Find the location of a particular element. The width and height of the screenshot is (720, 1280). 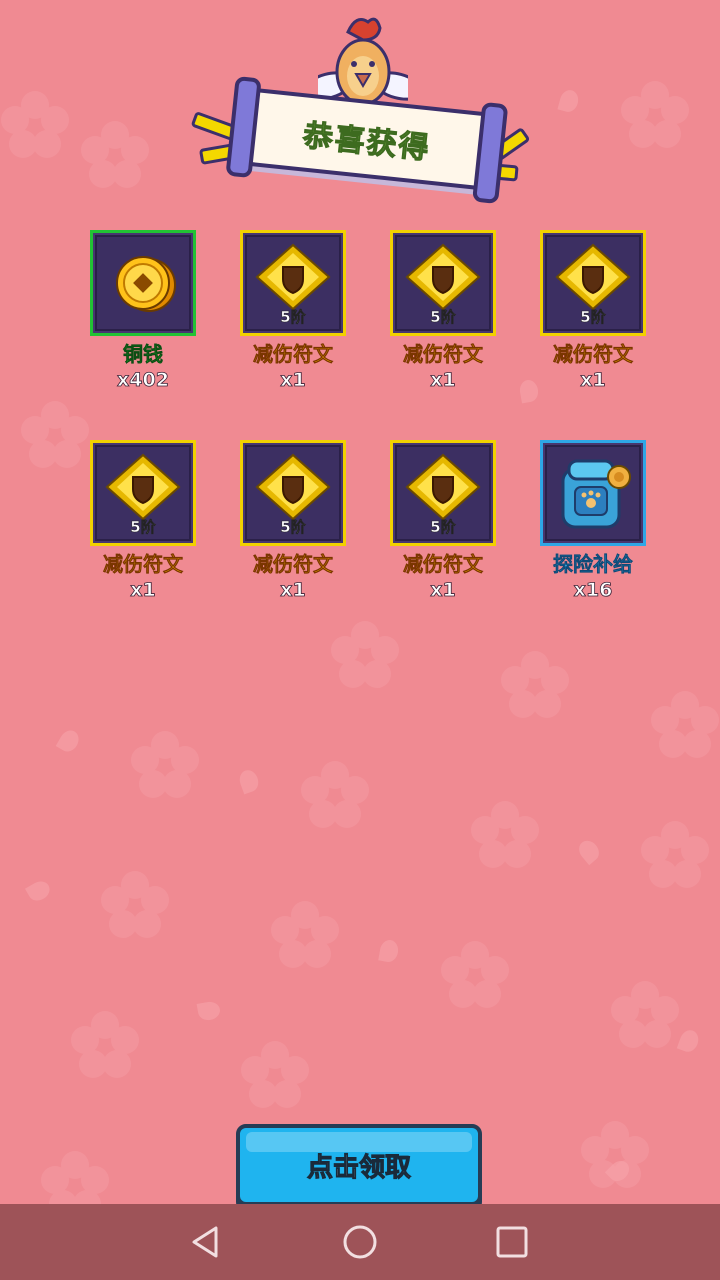

title-scroll: 恭喜获得 is located at coordinates (367, 140).